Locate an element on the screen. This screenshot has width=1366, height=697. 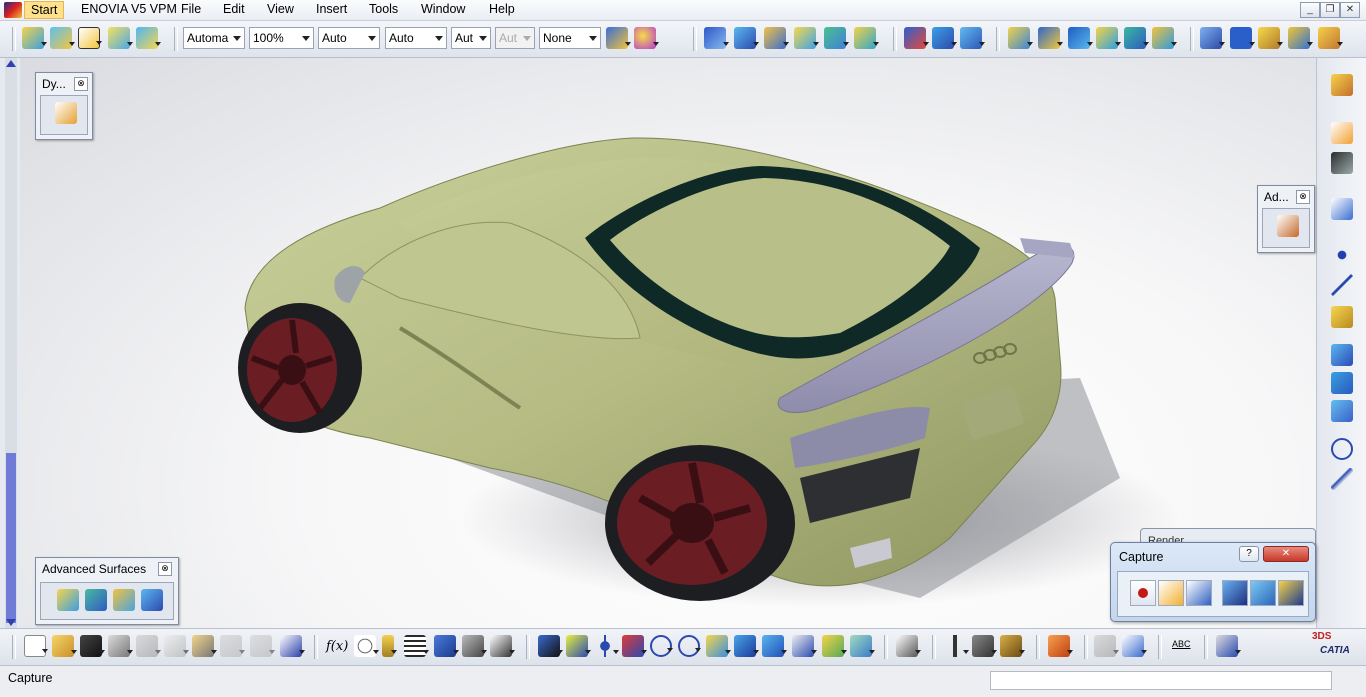
wrap-surface-icon is located at coordinates (124, 600).